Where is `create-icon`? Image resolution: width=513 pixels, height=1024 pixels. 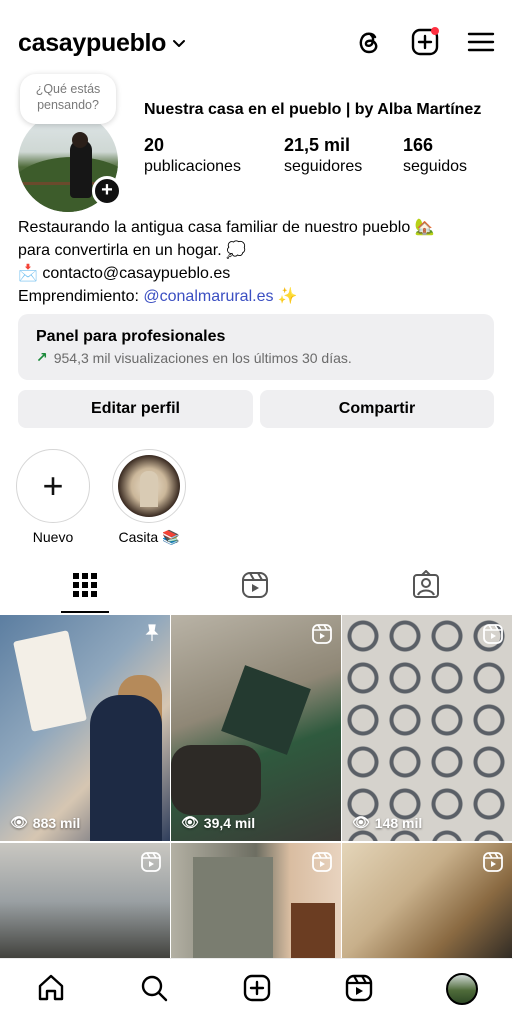
create-icon is located at coordinates (257, 988).